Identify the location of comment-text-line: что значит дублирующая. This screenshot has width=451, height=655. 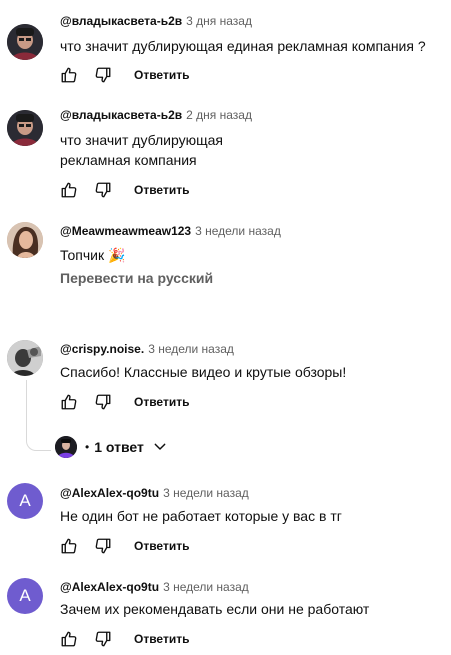
(141, 140).